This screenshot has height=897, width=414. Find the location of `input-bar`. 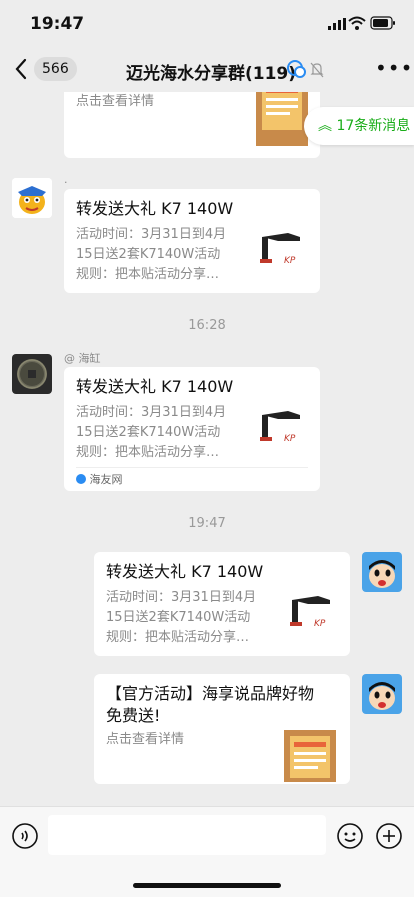

input-bar is located at coordinates (207, 851).